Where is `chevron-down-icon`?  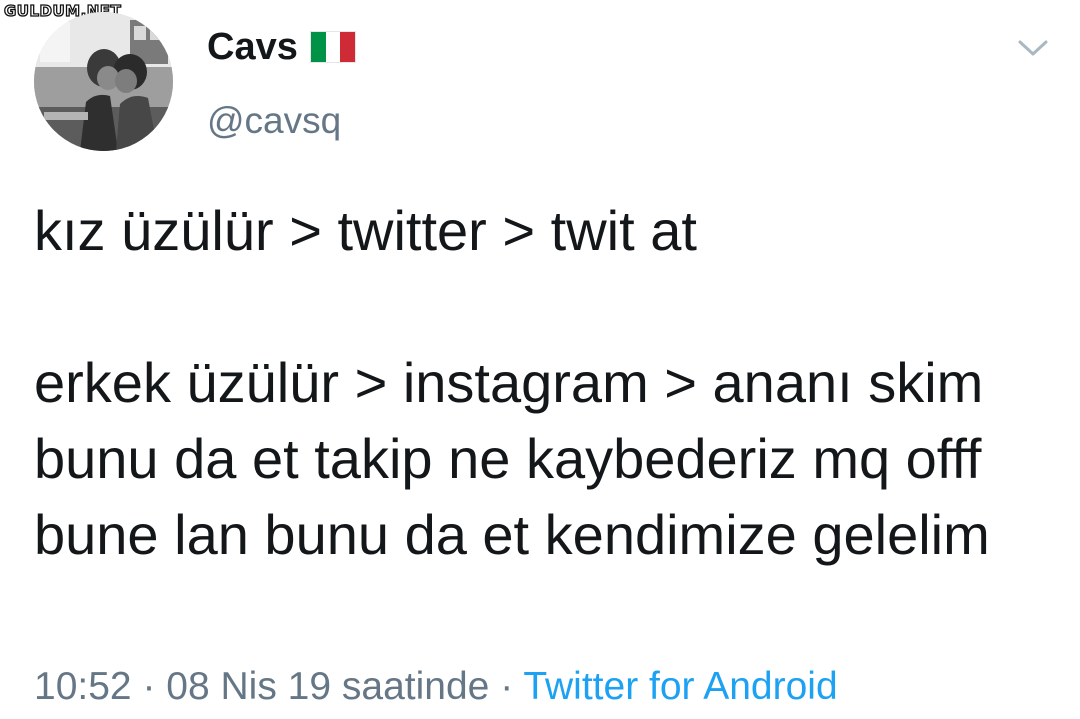 chevron-down-icon is located at coordinates (1033, 48).